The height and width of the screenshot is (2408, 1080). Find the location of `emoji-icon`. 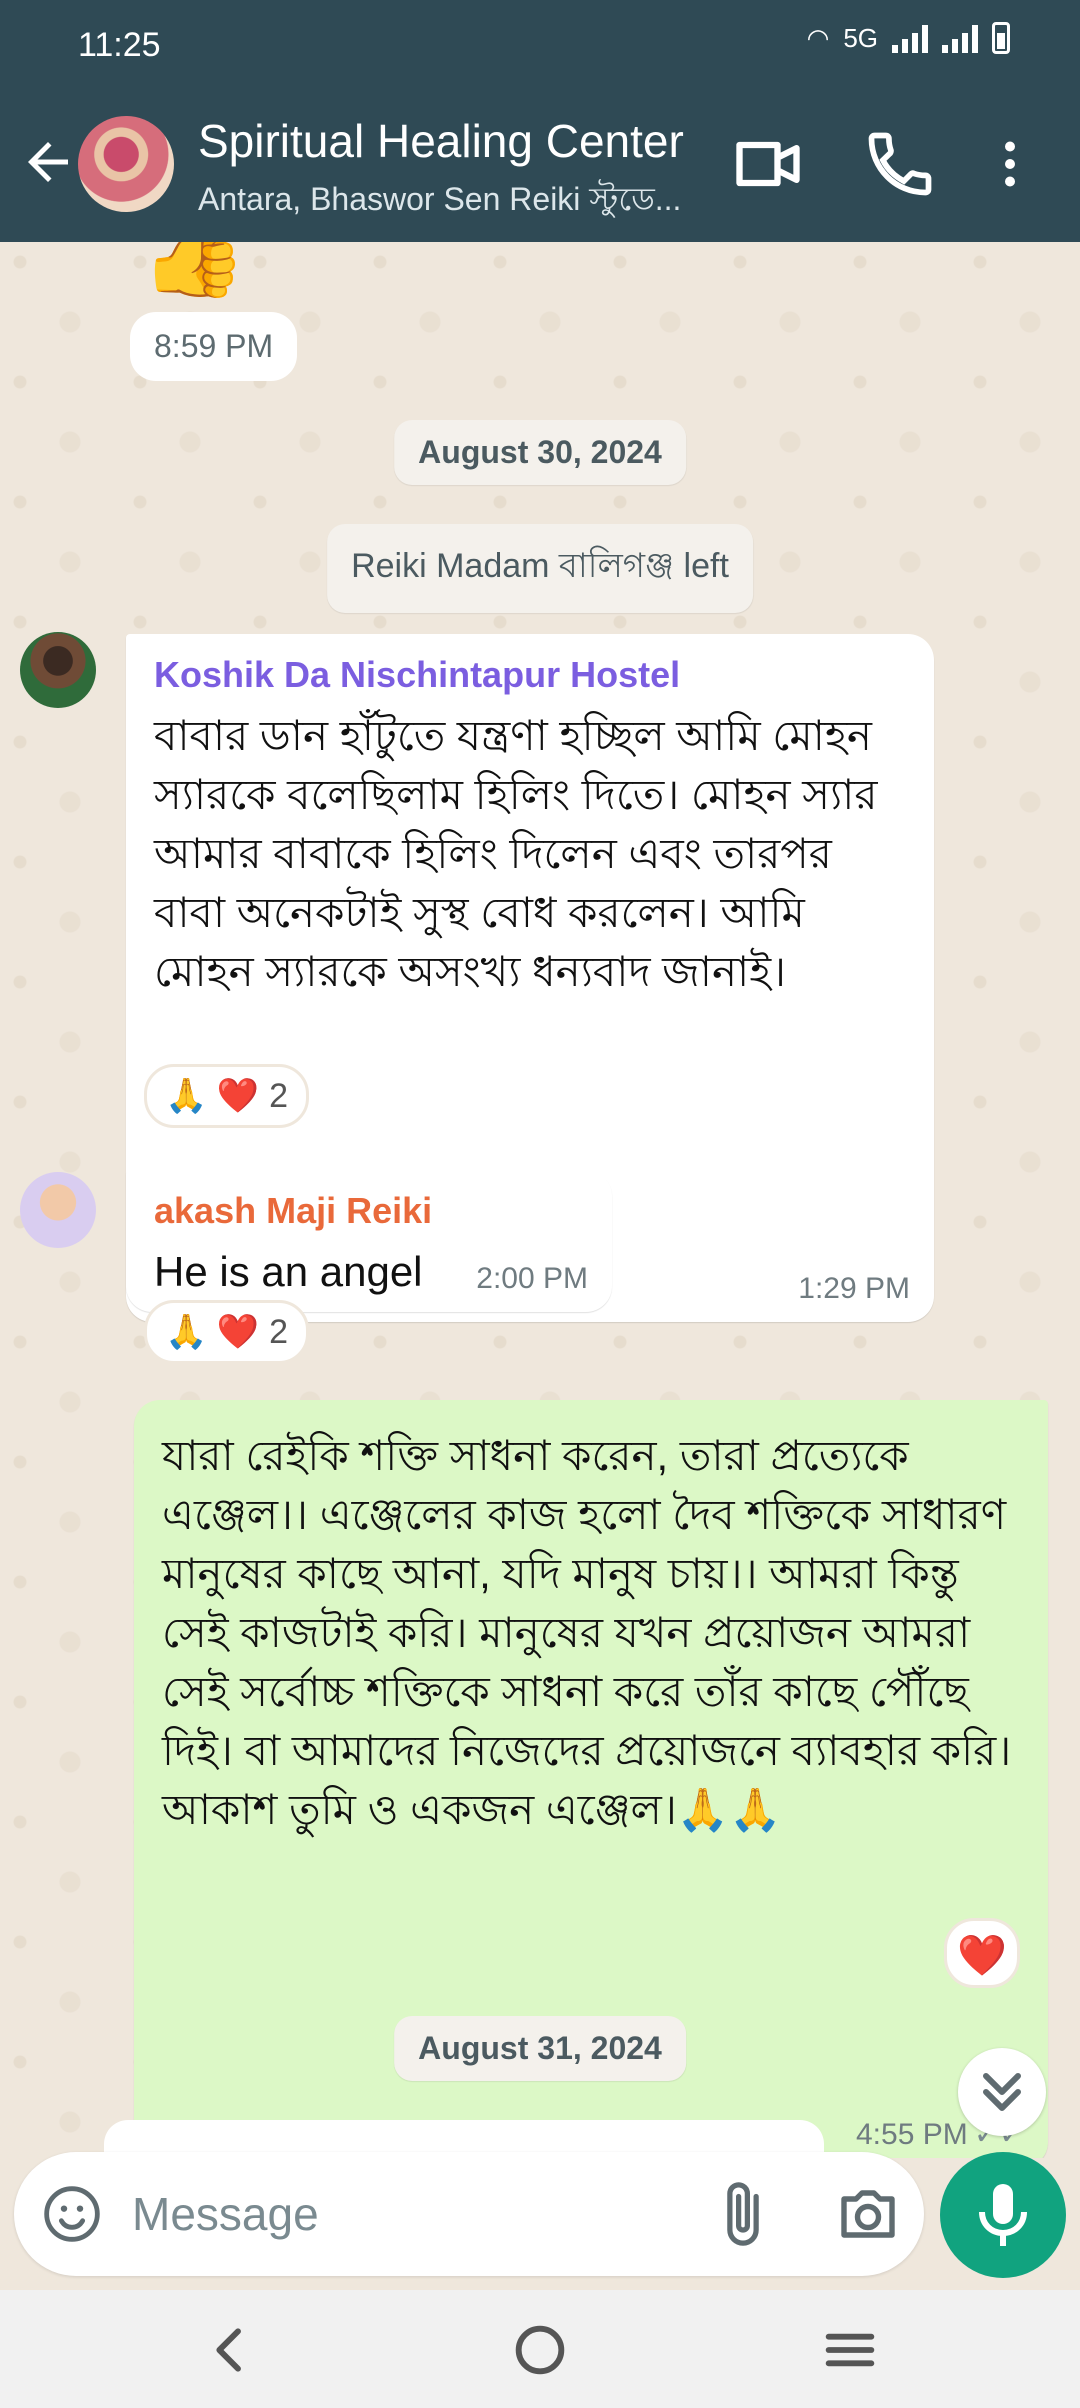

emoji-icon is located at coordinates (72, 2214).